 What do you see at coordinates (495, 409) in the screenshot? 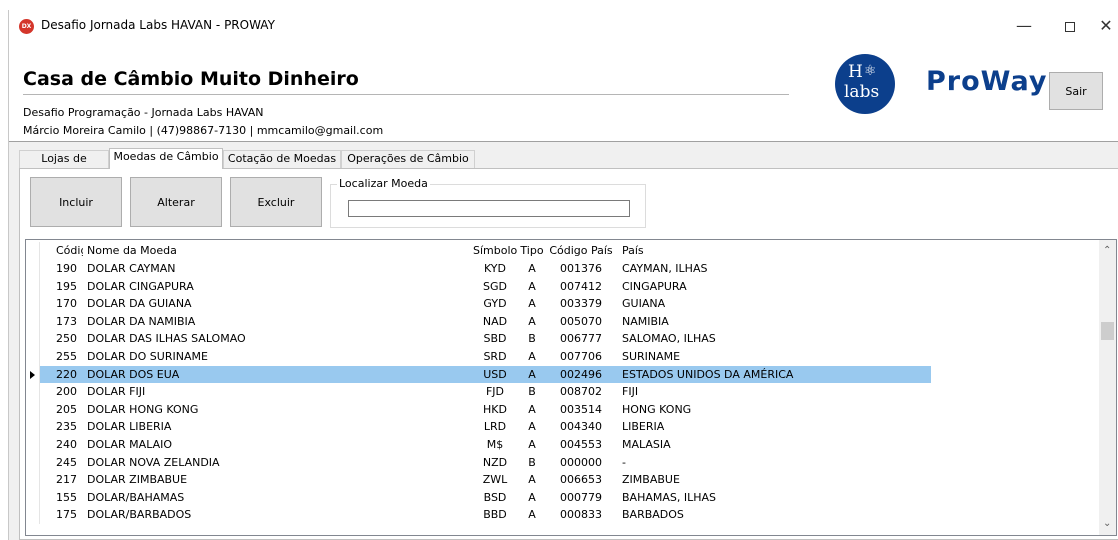
I see `cell-simbolo: HKD` at bounding box center [495, 409].